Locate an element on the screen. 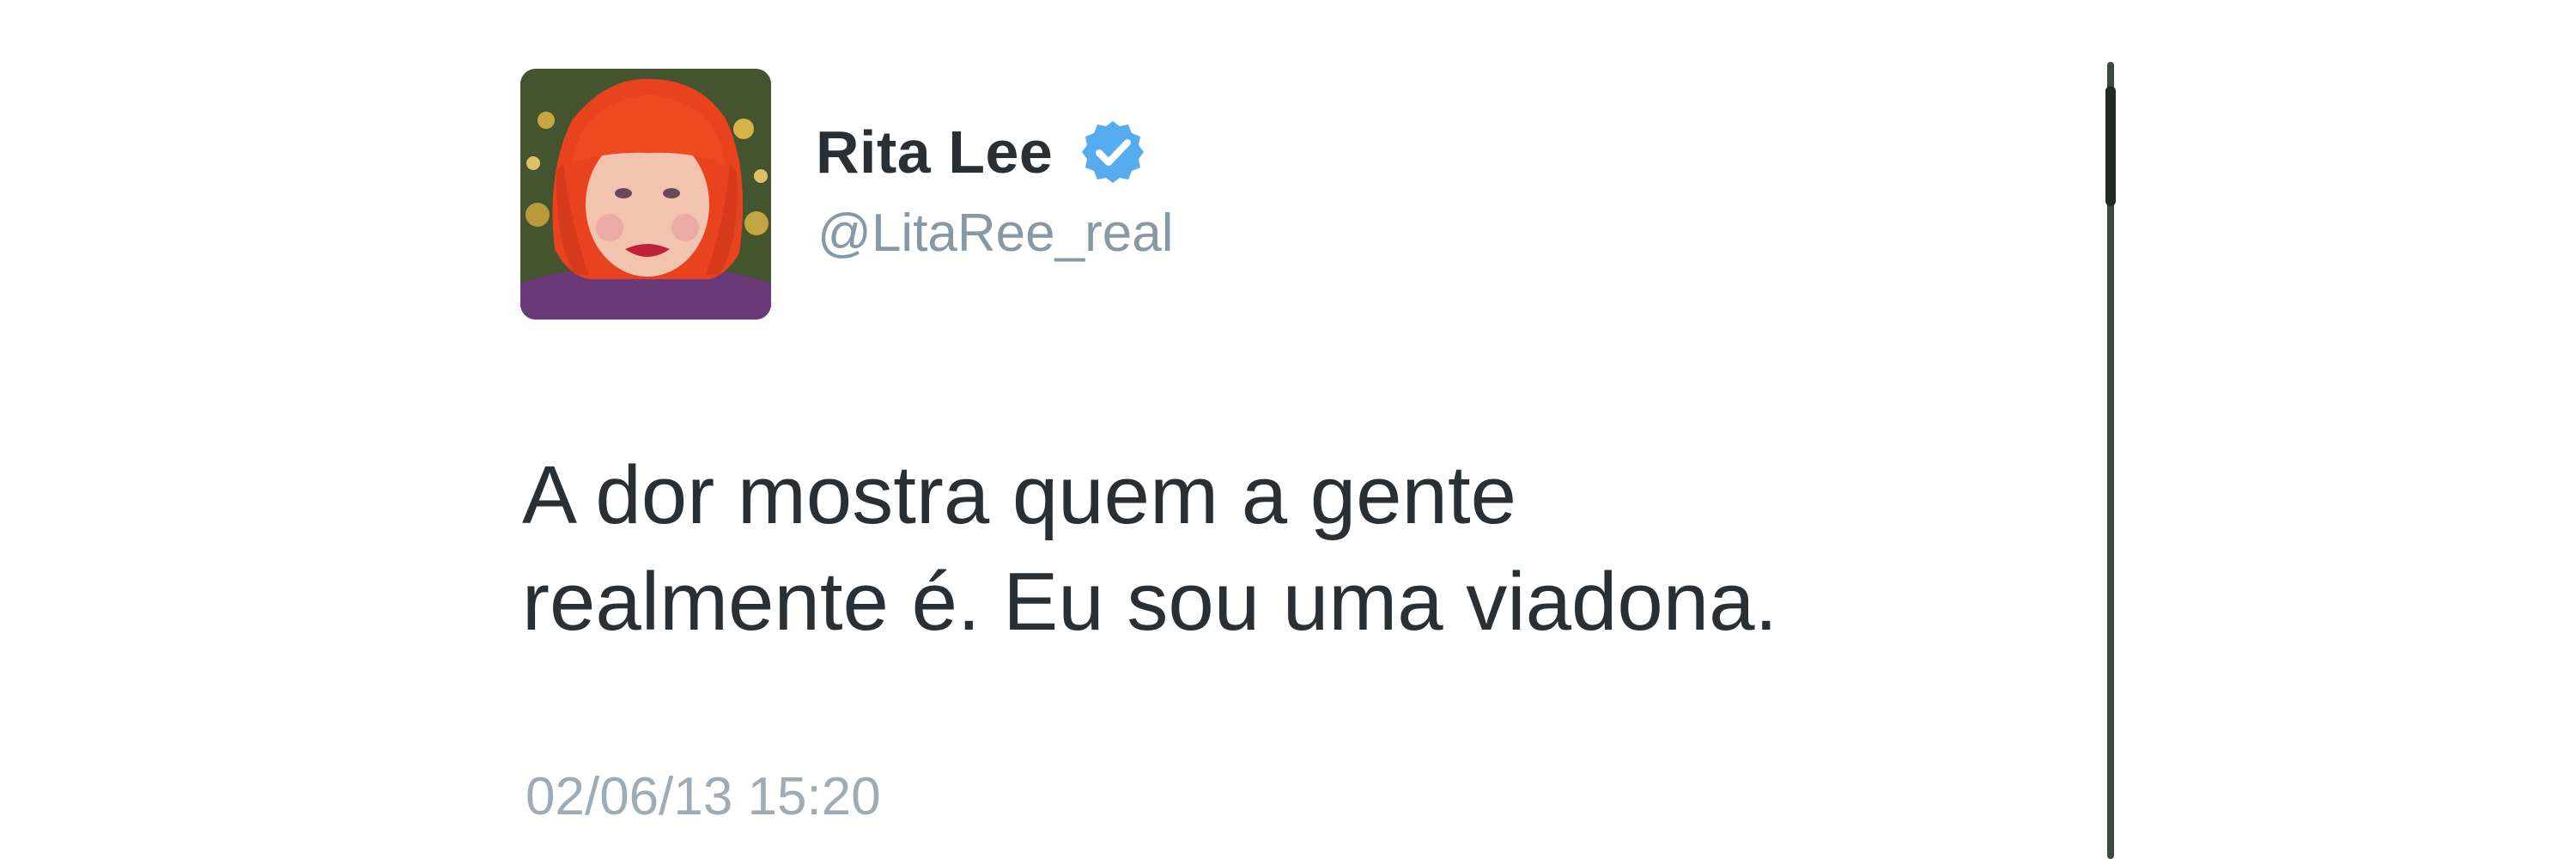 The height and width of the screenshot is (859, 2576). profile-avatar is located at coordinates (645, 195).